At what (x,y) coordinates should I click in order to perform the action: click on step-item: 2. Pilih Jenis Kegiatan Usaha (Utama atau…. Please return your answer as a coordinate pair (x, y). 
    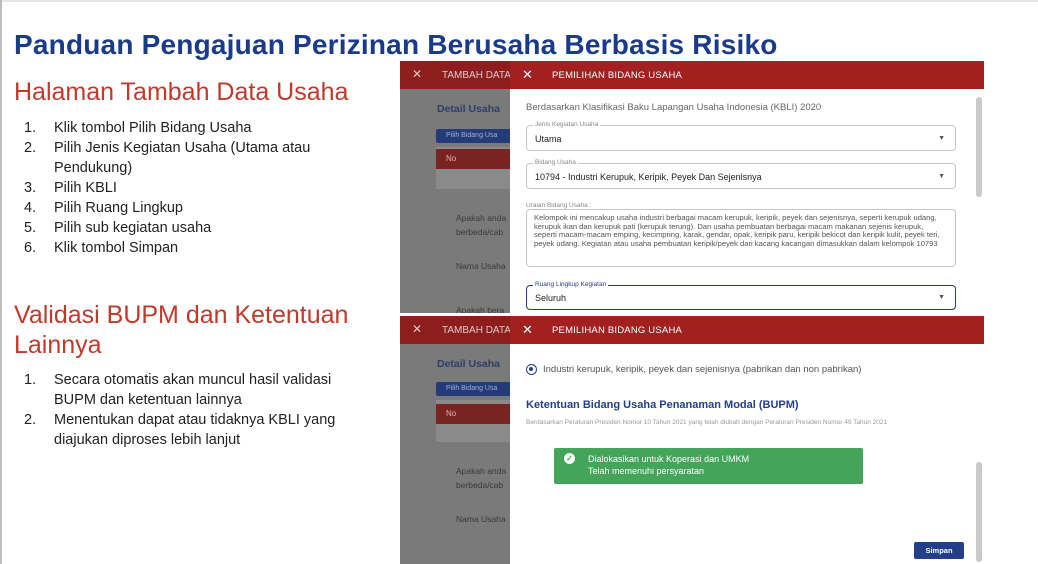
    Looking at the image, I should click on (184, 158).